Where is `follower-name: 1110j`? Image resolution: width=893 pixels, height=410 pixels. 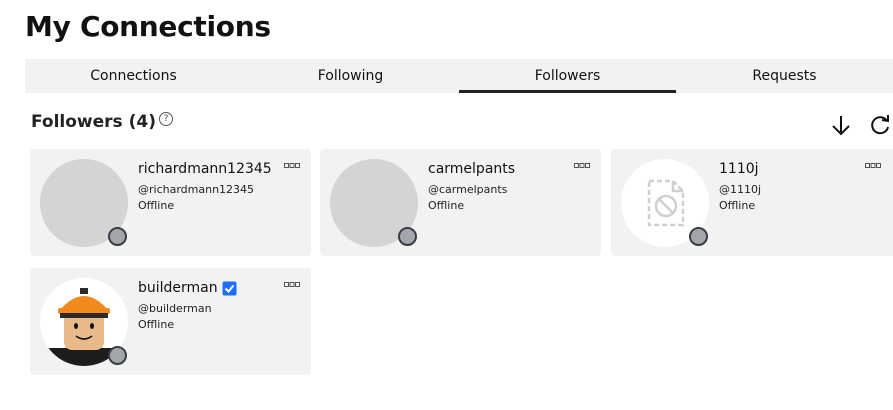
follower-name: 1110j is located at coordinates (739, 169).